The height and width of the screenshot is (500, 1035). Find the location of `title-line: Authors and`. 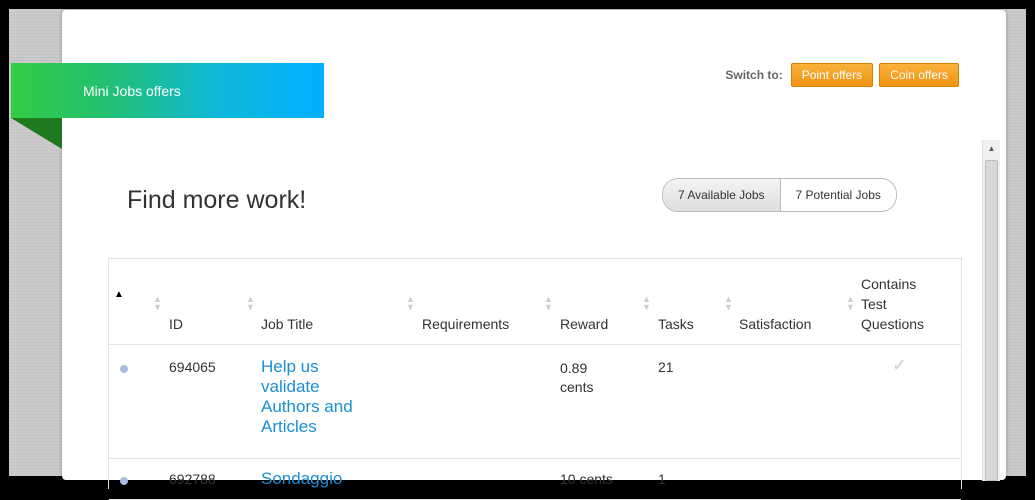

title-line: Authors and is located at coordinates (307, 406).